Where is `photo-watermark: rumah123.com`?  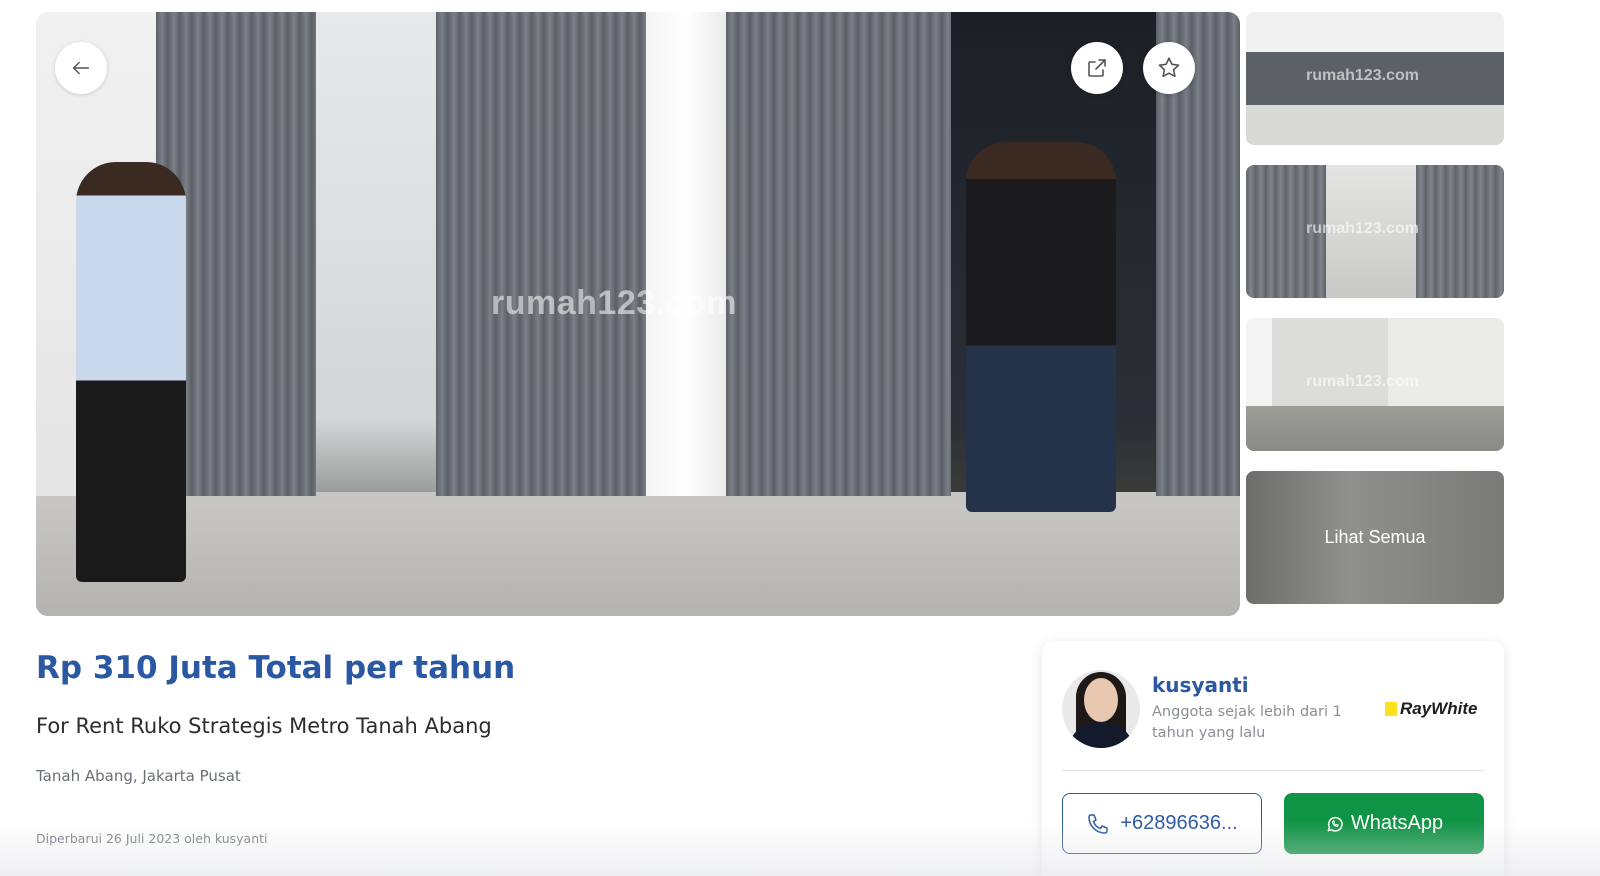 photo-watermark: rumah123.com is located at coordinates (614, 303).